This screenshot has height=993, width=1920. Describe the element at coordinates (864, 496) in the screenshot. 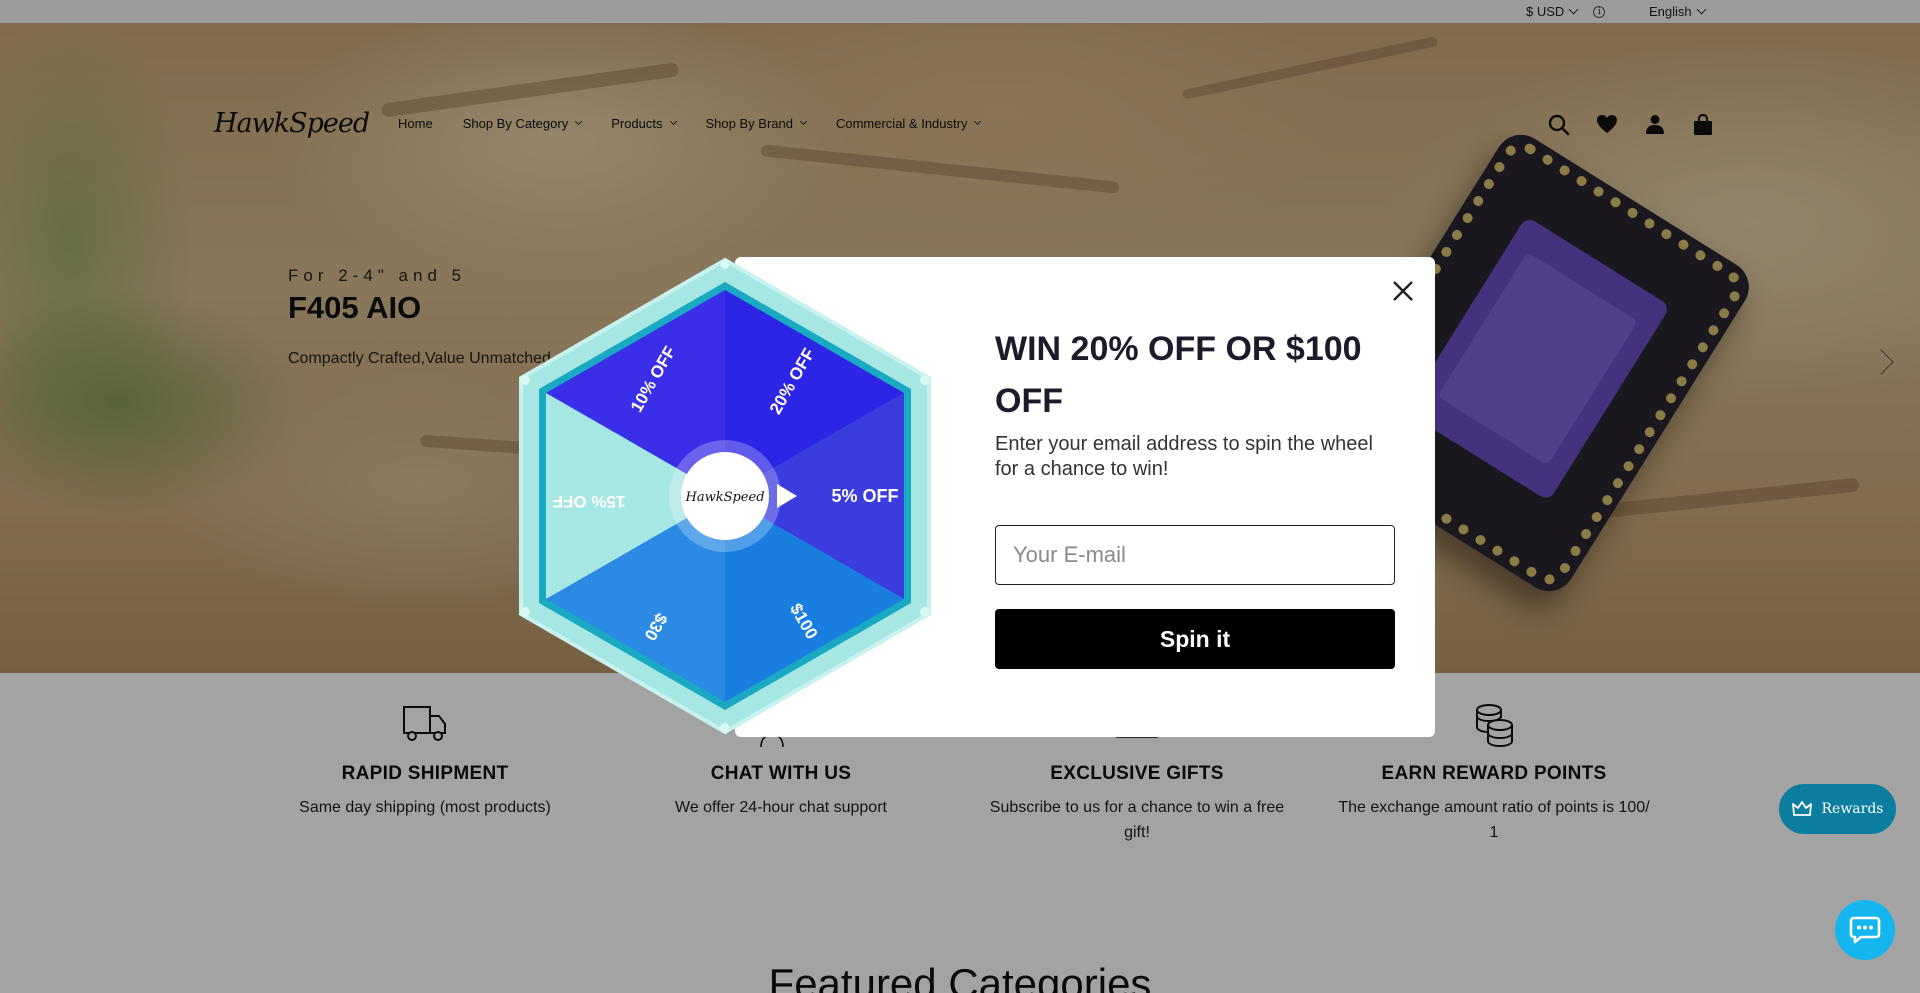

I see `wheel-label: 5% OFF` at that location.